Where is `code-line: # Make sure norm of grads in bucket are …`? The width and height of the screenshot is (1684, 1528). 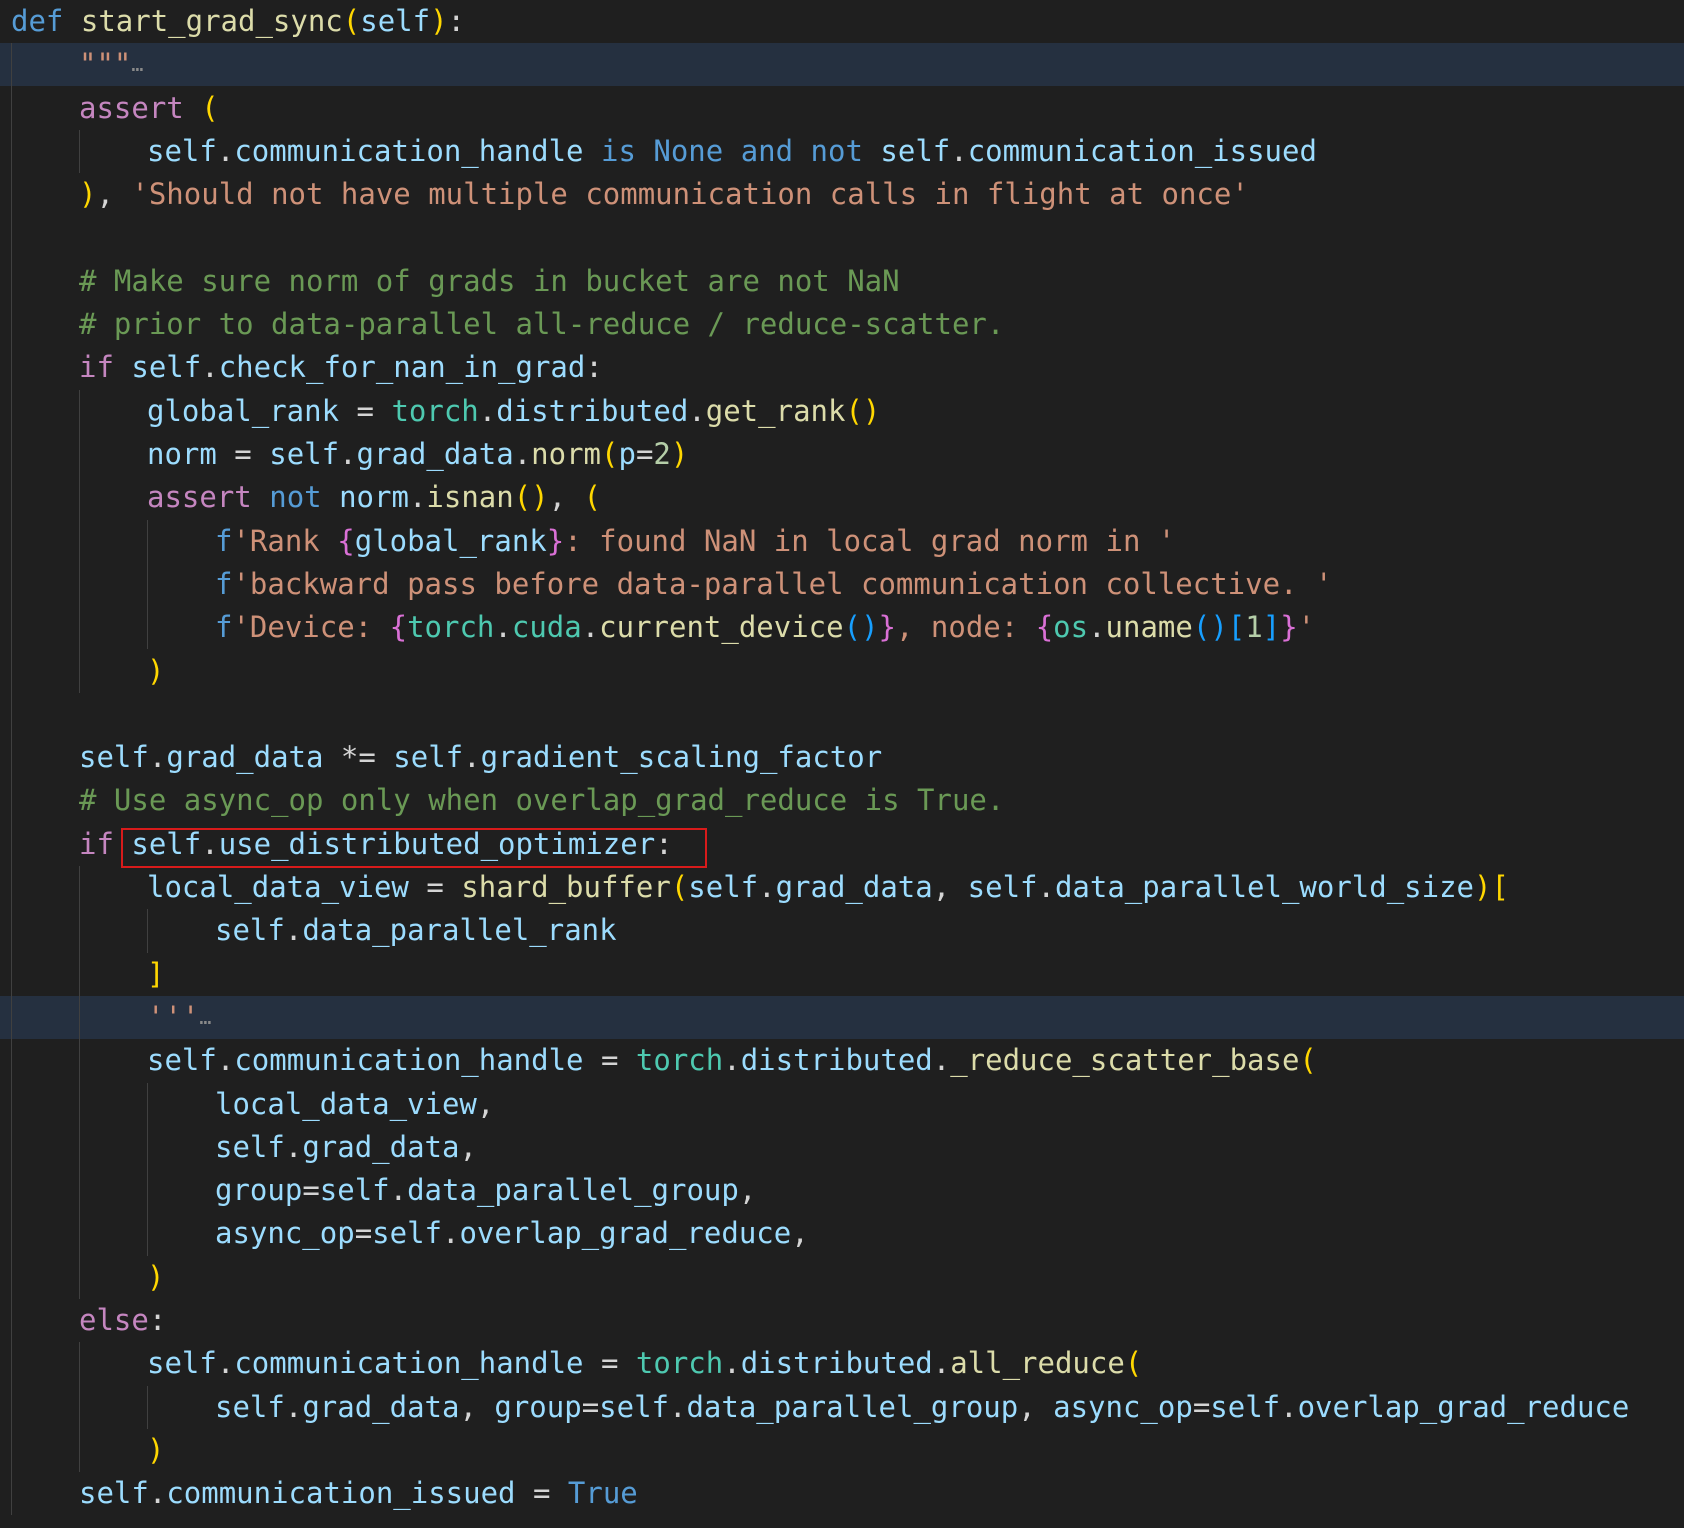 code-line: # Make sure norm of grads in bucket are … is located at coordinates (842, 281).